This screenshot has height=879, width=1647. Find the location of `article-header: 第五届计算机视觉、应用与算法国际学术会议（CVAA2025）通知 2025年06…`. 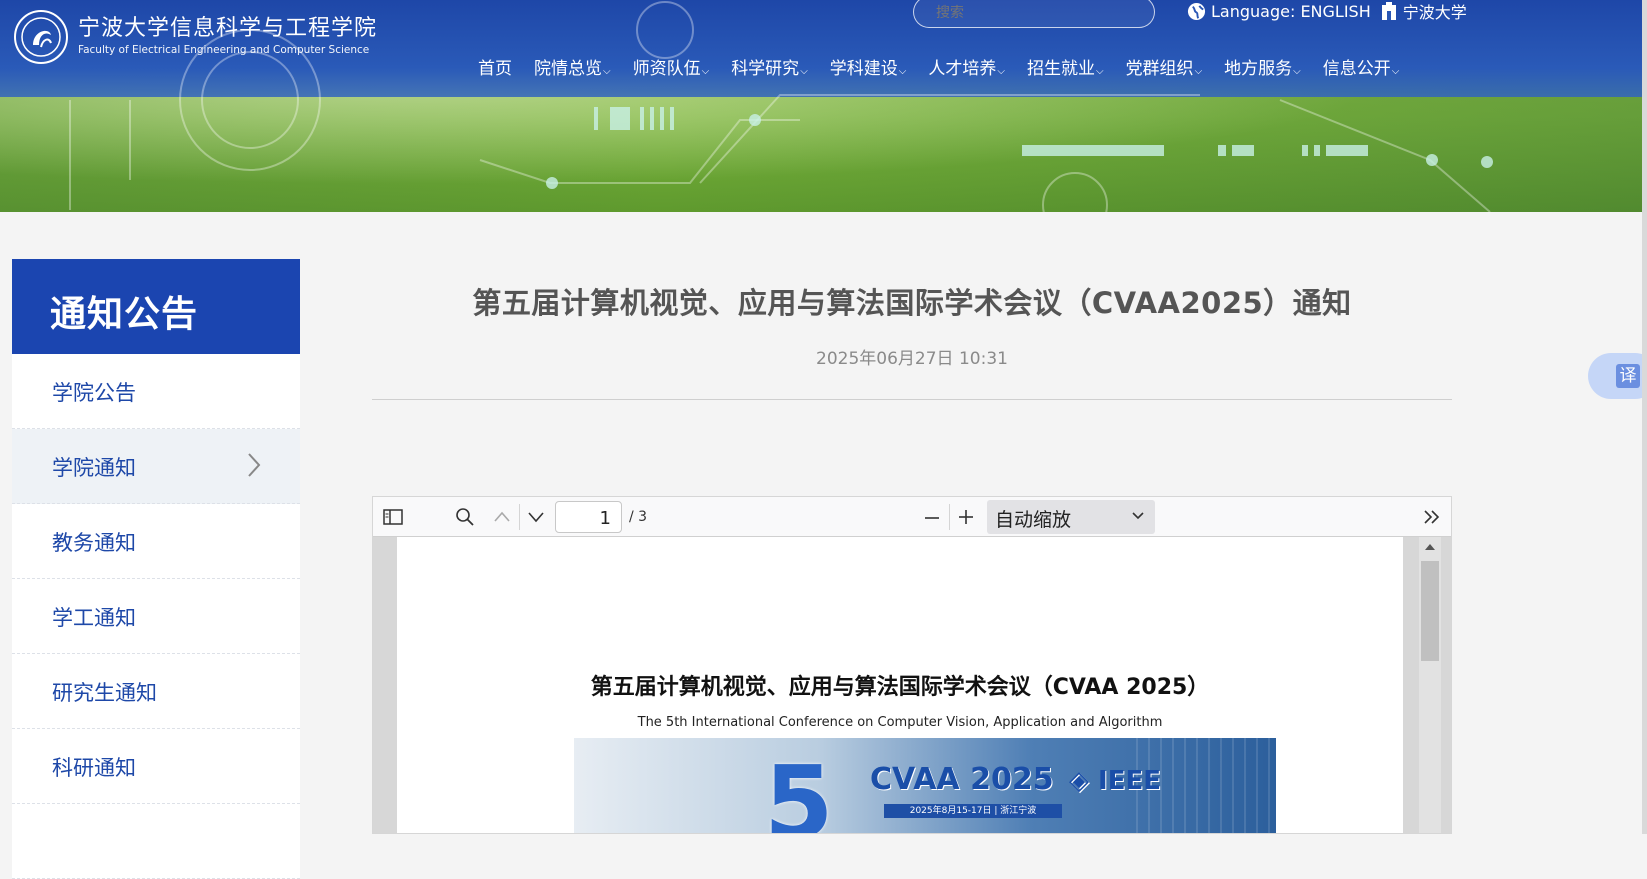

article-header: 第五届计算机视觉、应用与算法国际学术会议（CVAA2025）通知 2025年06… is located at coordinates (912, 329).